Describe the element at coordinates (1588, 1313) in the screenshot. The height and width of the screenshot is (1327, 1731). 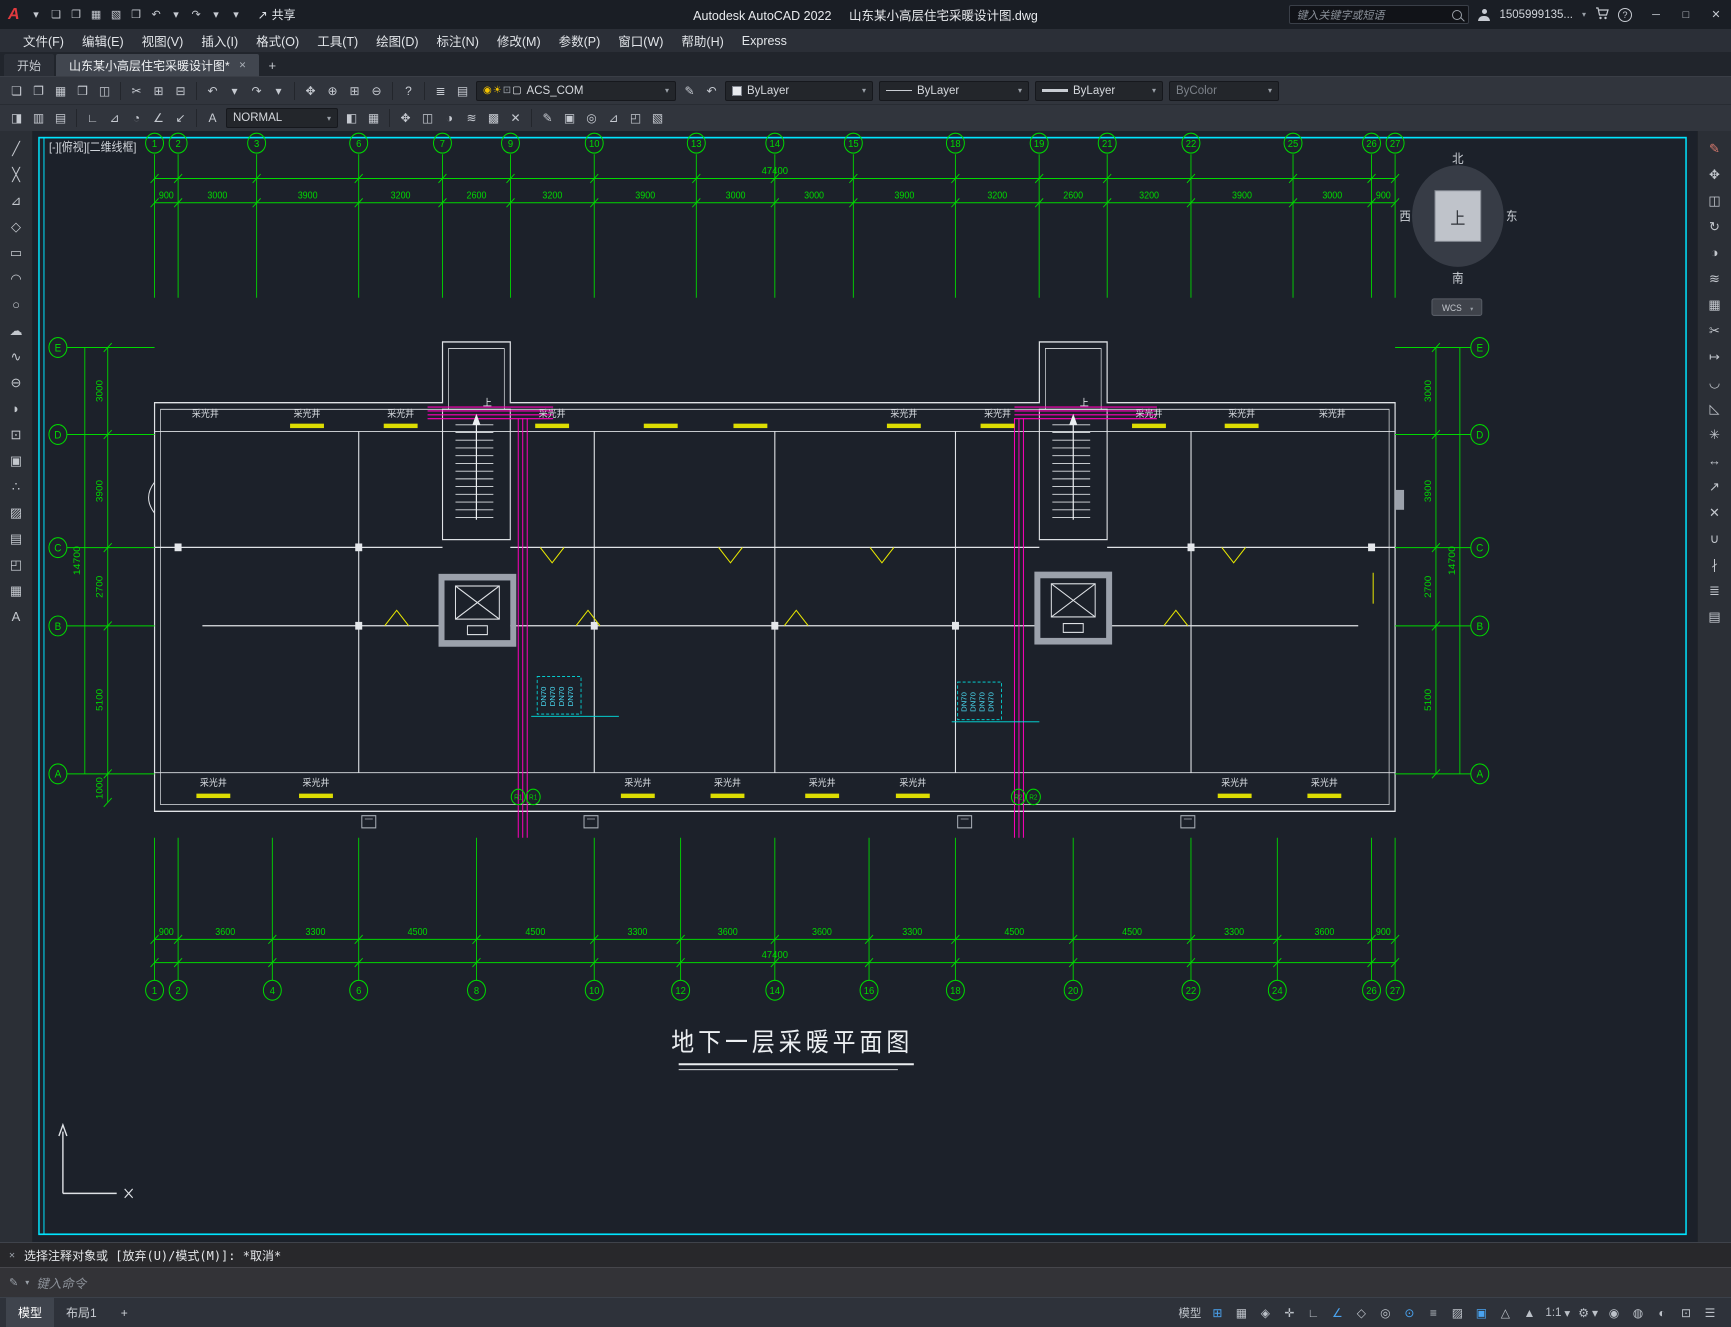
I see `workspace-switching-icon: ⚙ ▾` at that location.